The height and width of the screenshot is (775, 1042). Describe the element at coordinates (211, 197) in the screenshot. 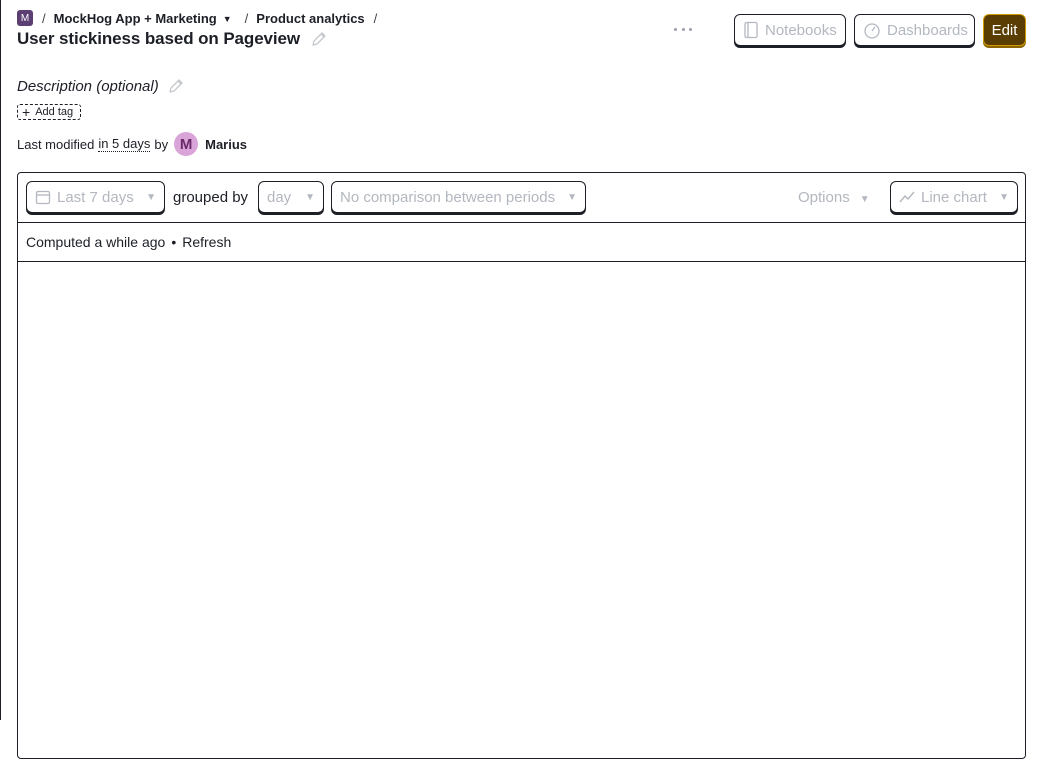

I see `grouped-by-label: grouped by` at that location.